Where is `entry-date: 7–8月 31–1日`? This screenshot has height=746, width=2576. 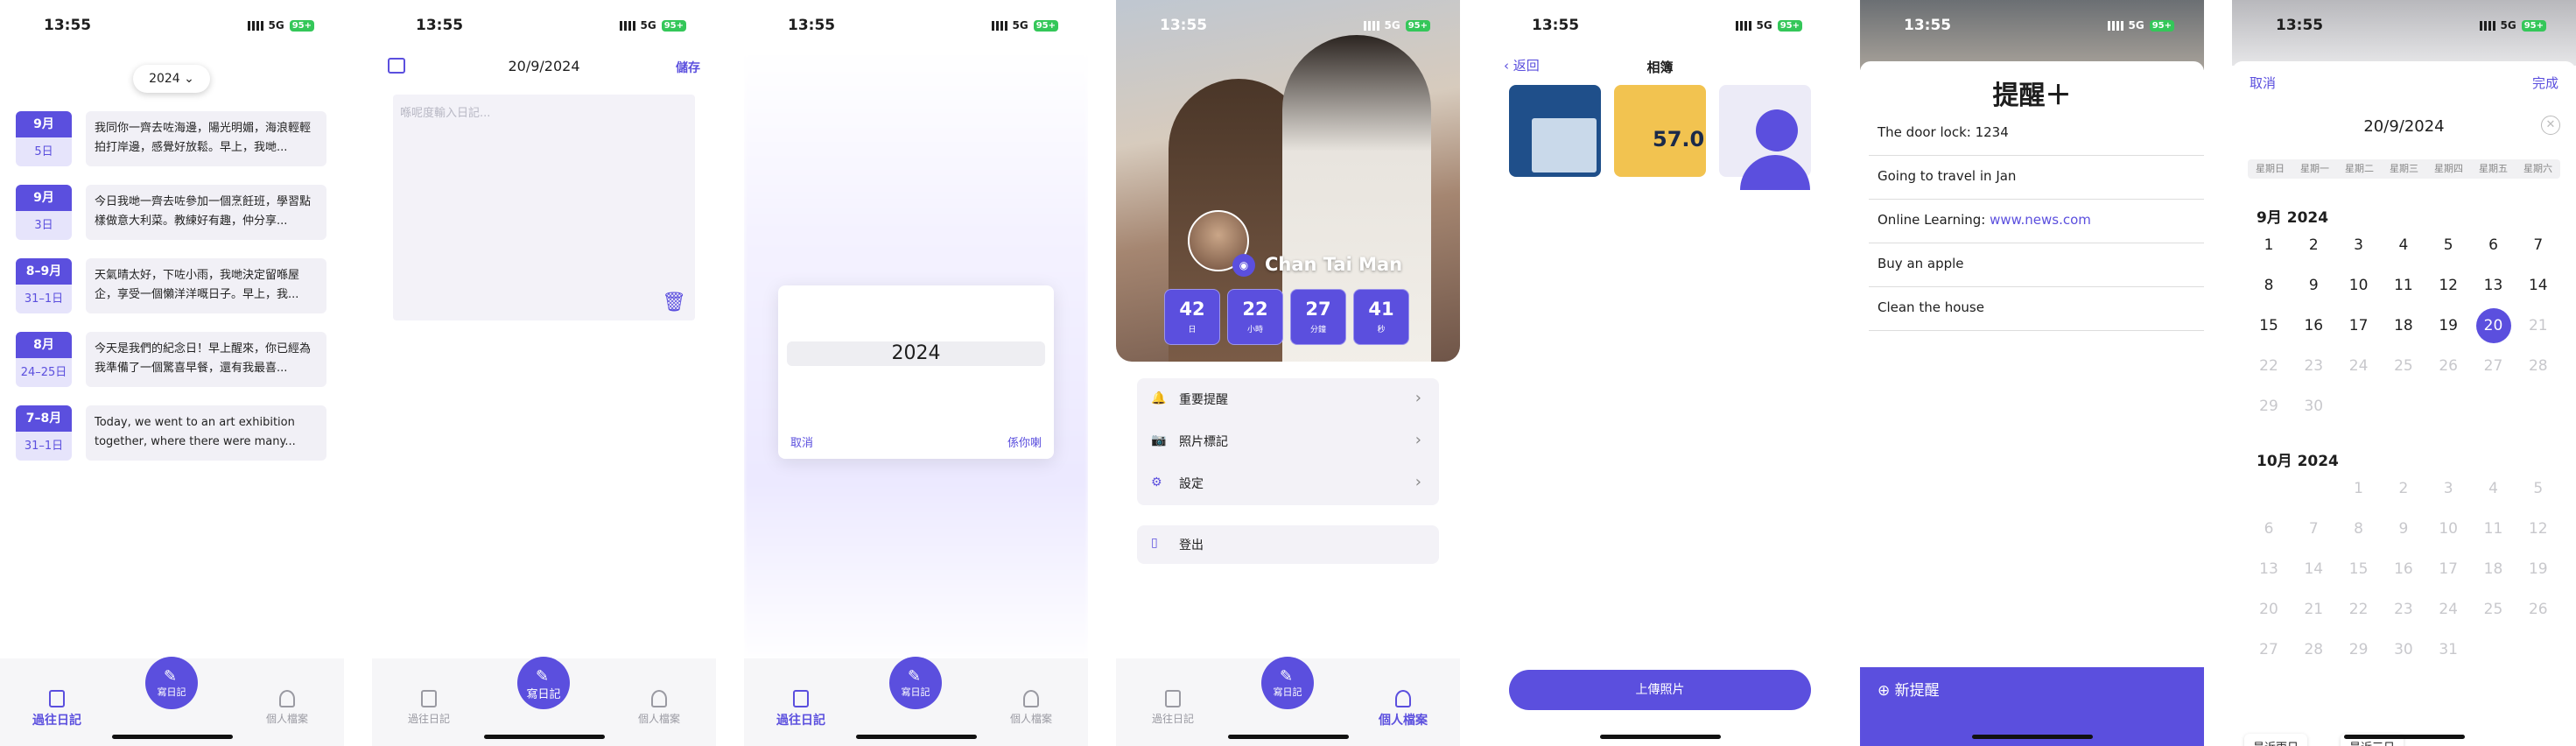
entry-date: 7–8月 31–1日 is located at coordinates (44, 433).